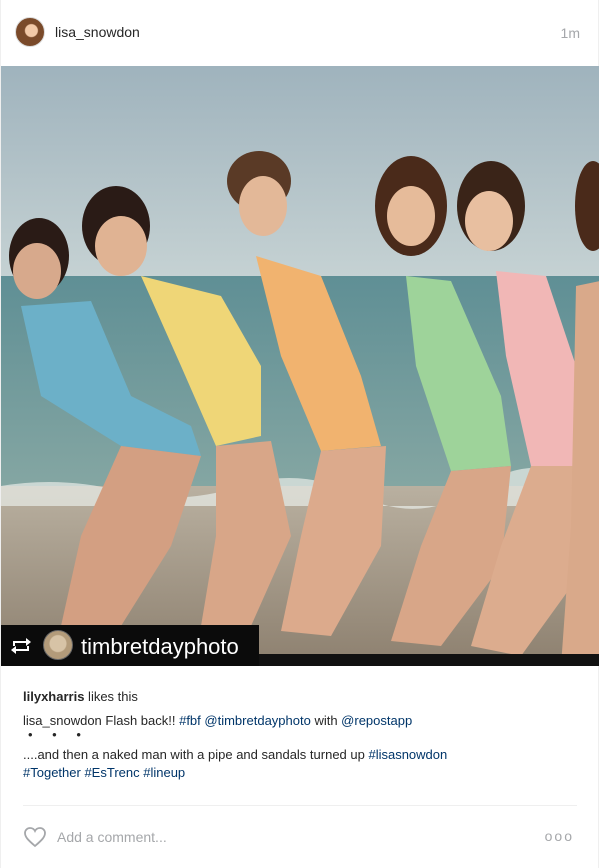  What do you see at coordinates (300, 805) in the screenshot?
I see `comment-divider` at bounding box center [300, 805].